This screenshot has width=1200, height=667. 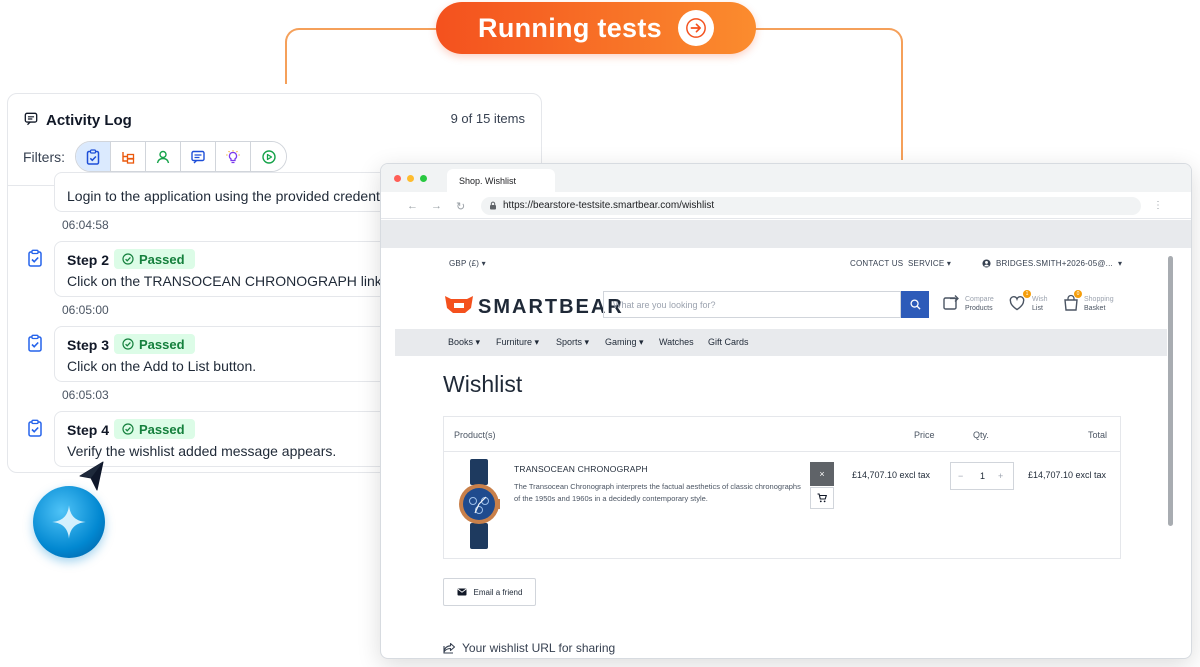 What do you see at coordinates (412, 206) in the screenshot?
I see `back-icon: ←` at bounding box center [412, 206].